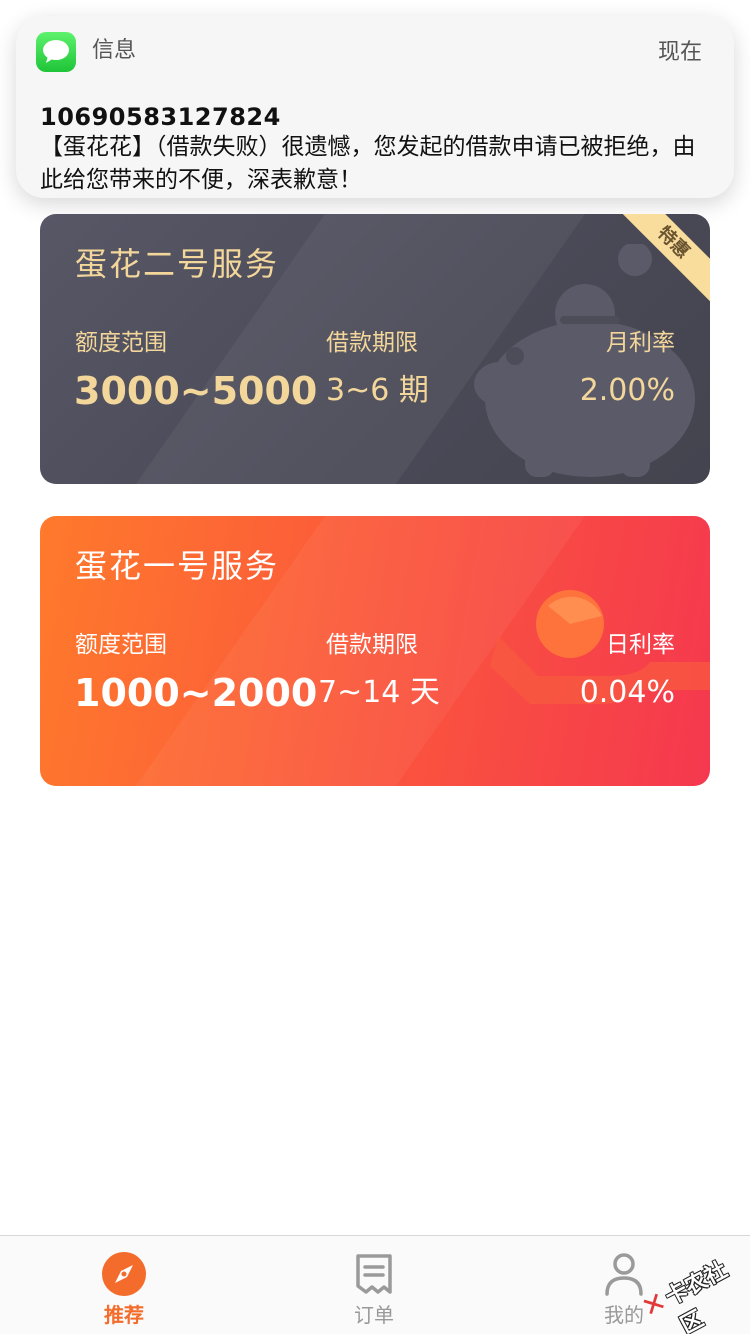 The image size is (750, 1334). Describe the element at coordinates (640, 343) in the screenshot. I see `rate-label: 月利率` at that location.